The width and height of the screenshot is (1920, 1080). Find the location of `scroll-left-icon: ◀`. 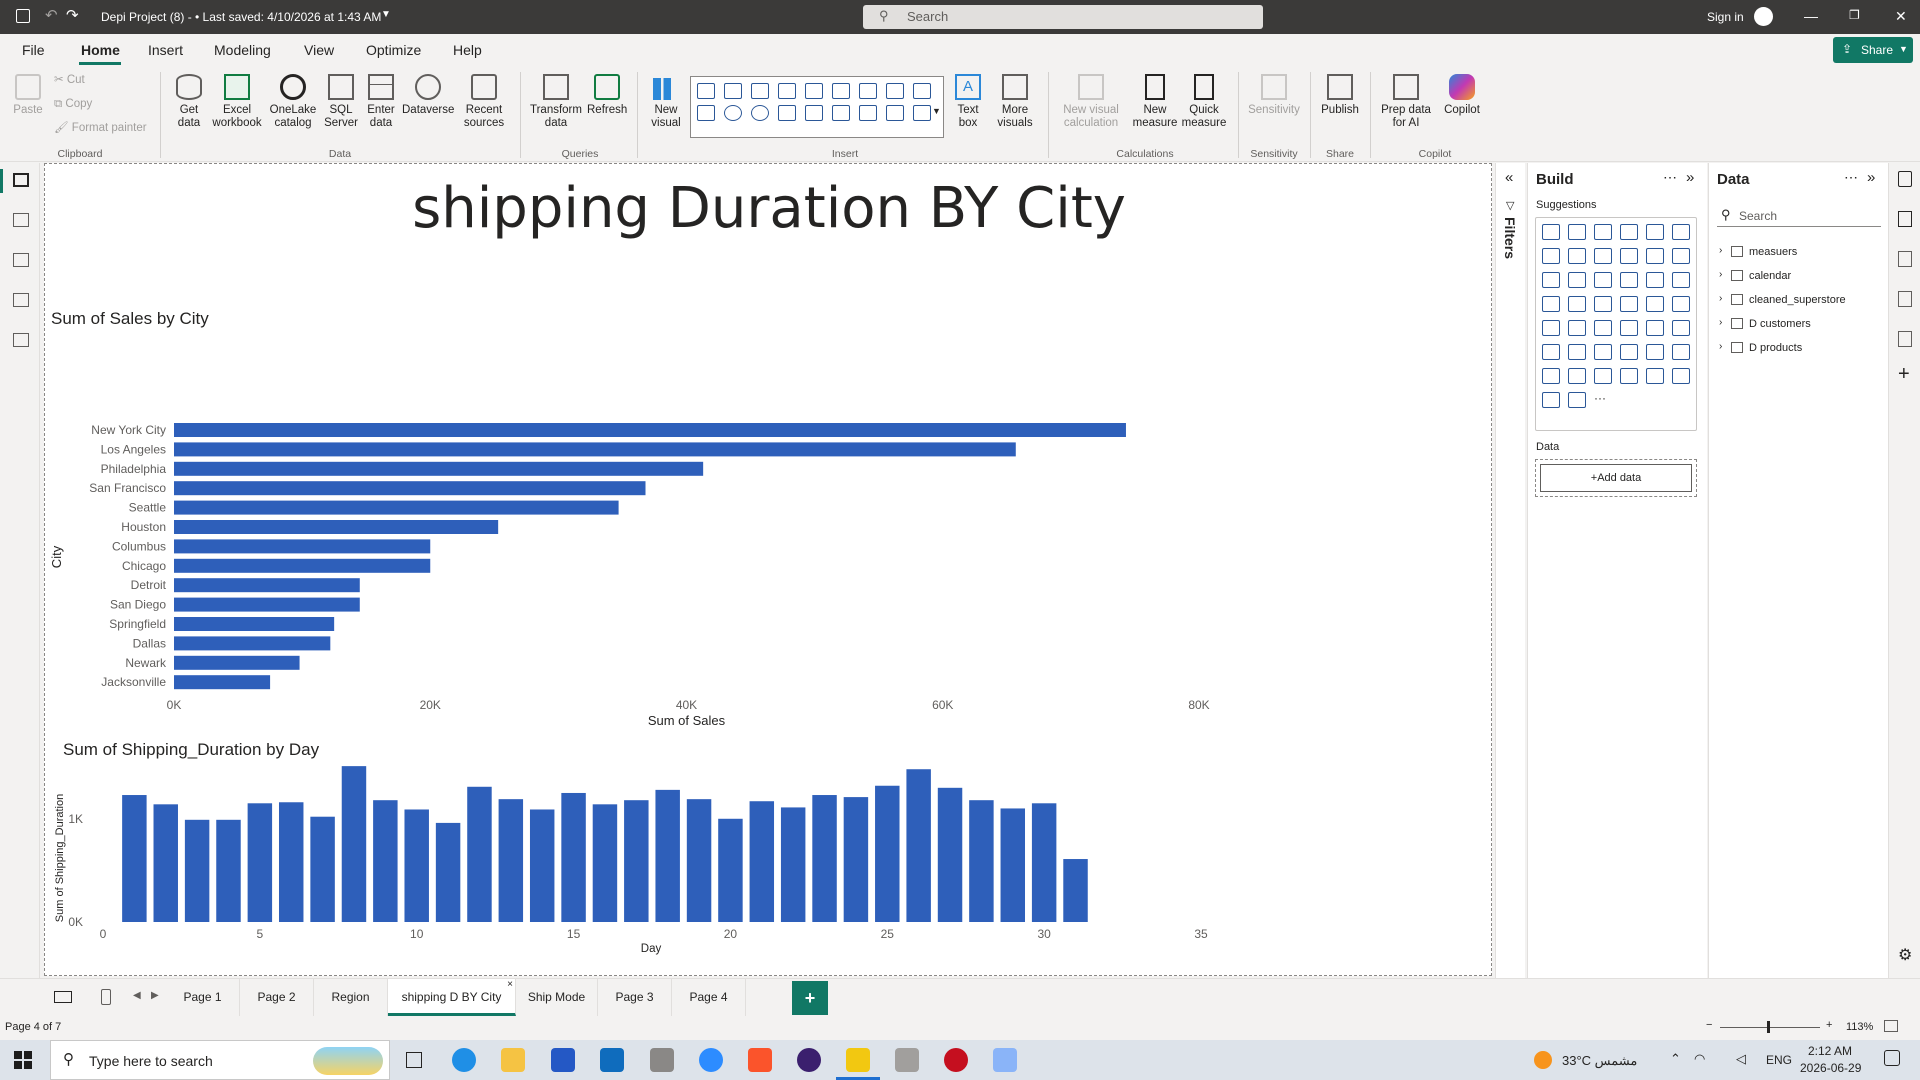

scroll-left-icon: ◀ is located at coordinates (137, 995).